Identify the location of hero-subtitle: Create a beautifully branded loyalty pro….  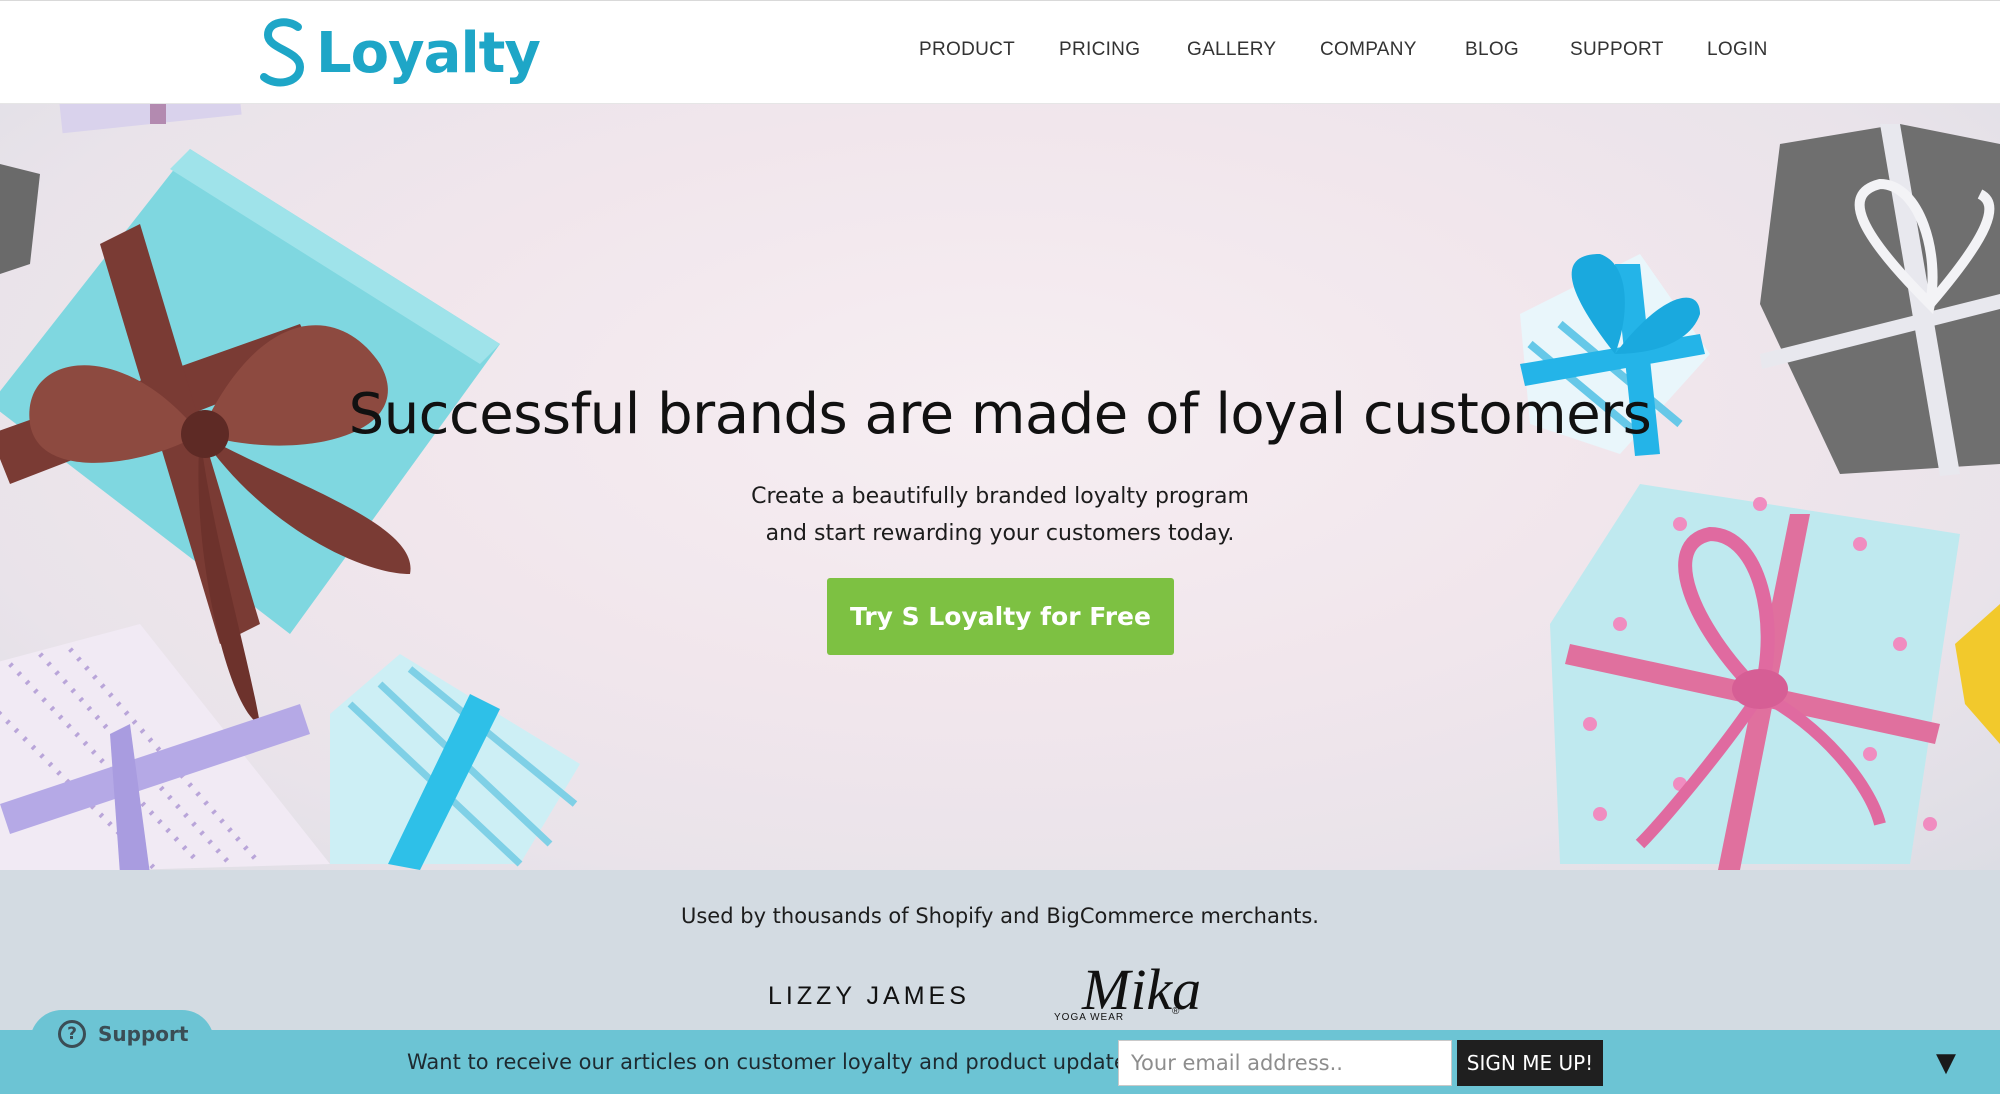
(1000, 515).